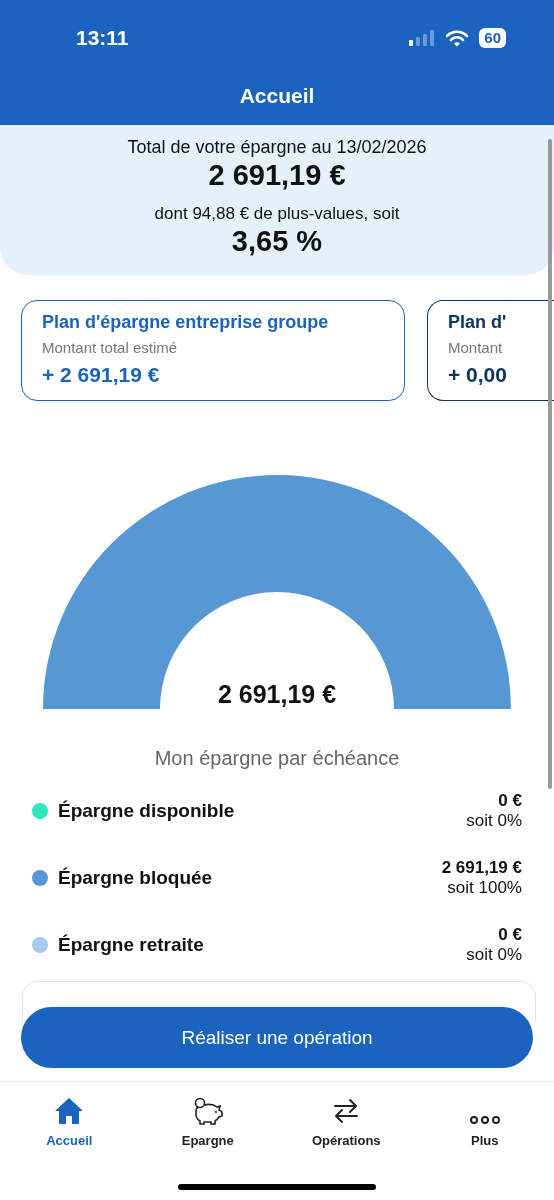 The image size is (554, 1200). Describe the element at coordinates (478, 375) in the screenshot. I see `plan-amount: + 0,00` at that location.